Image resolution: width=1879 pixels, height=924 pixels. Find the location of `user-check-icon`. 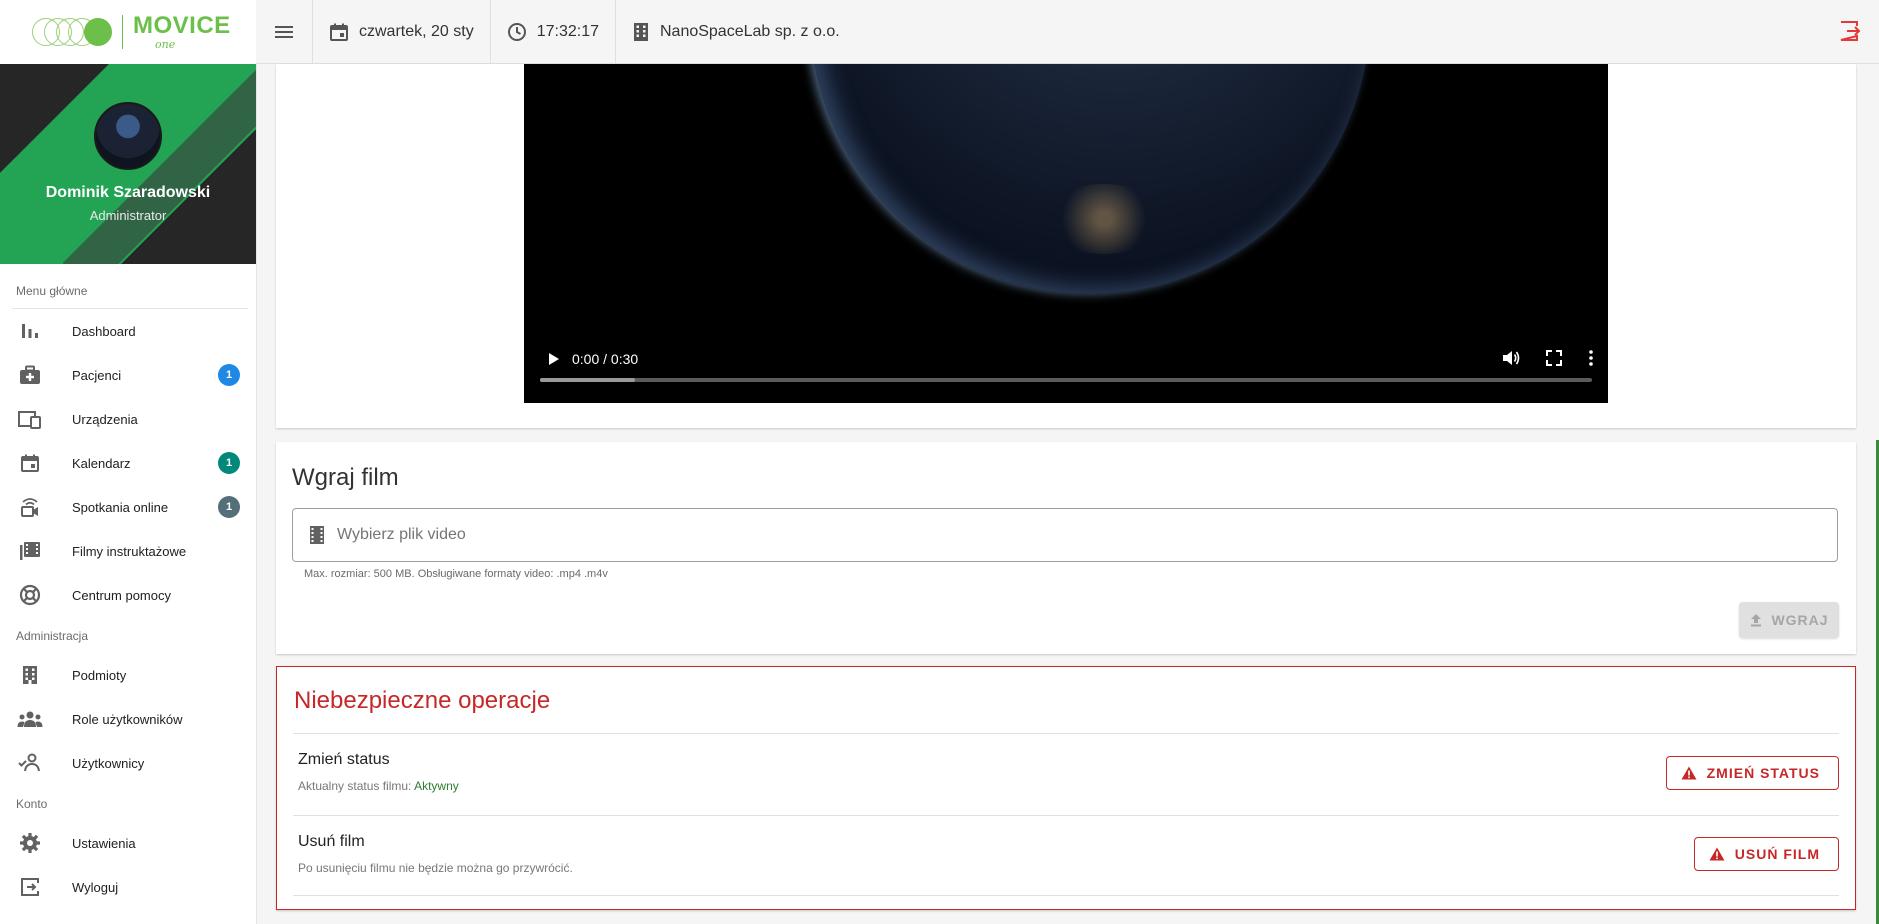

user-check-icon is located at coordinates (30, 763).